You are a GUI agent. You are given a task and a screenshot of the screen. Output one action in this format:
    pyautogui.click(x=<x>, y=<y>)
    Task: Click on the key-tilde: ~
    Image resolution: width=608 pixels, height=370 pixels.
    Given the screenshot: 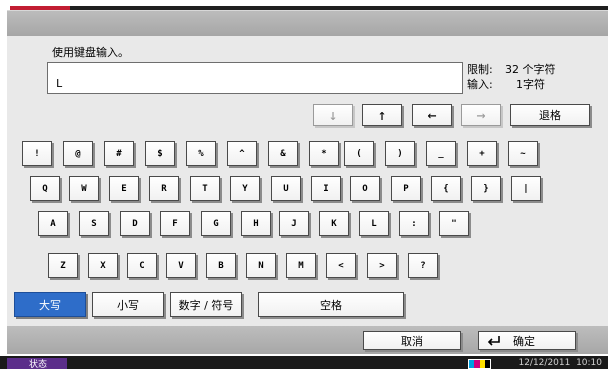 What is the action you would take?
    pyautogui.click(x=523, y=153)
    